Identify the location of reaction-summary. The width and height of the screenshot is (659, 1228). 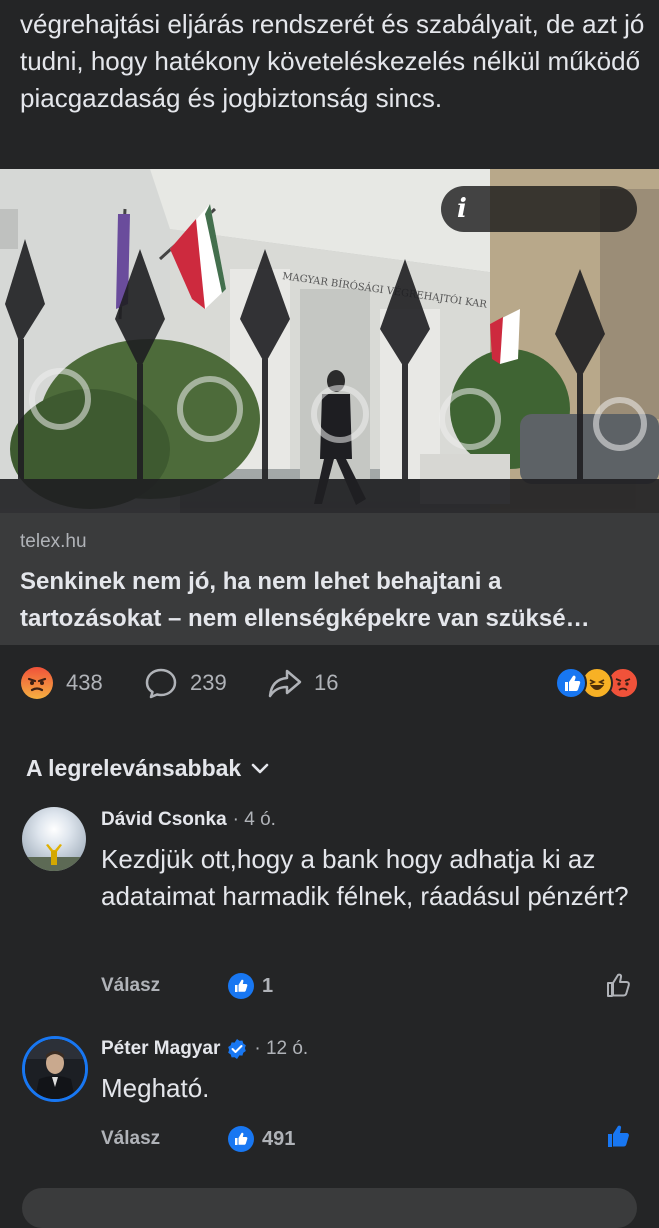
(597, 683).